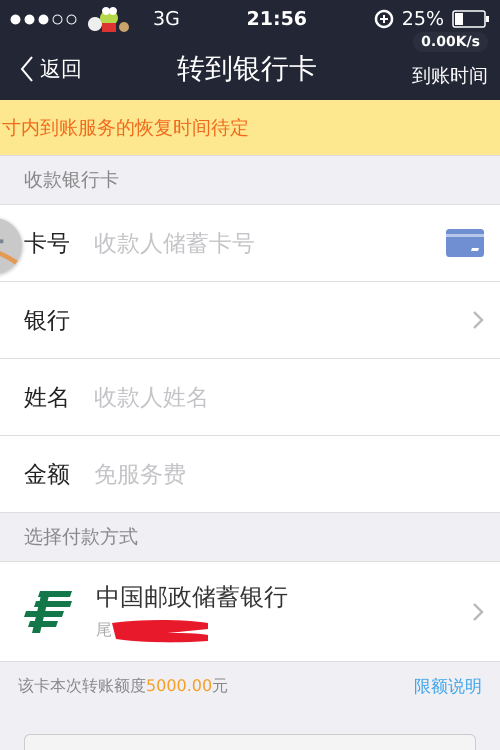  What do you see at coordinates (108, 19) in the screenshot?
I see `sticker-icon` at bounding box center [108, 19].